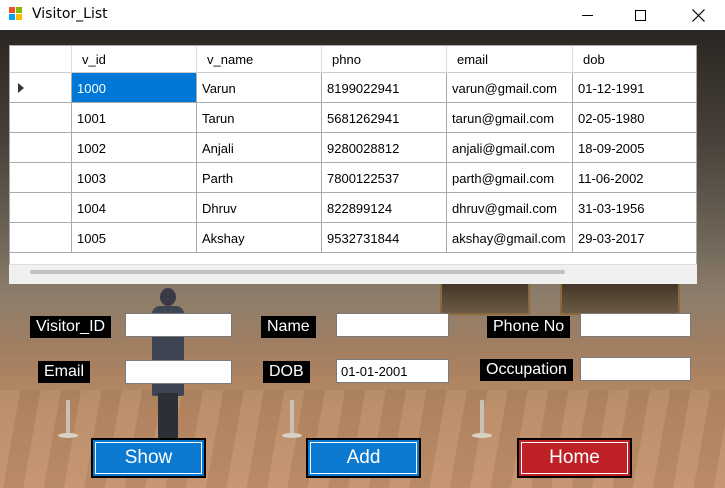  Describe the element at coordinates (259, 208) in the screenshot. I see `cell-v-name: Dhruv` at that location.